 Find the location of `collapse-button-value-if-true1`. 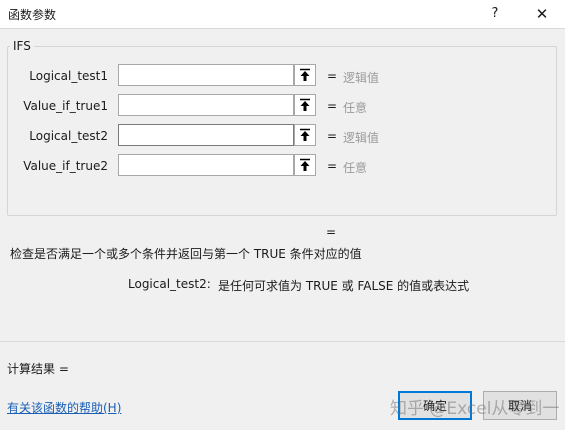

collapse-button-value-if-true1 is located at coordinates (305, 105).